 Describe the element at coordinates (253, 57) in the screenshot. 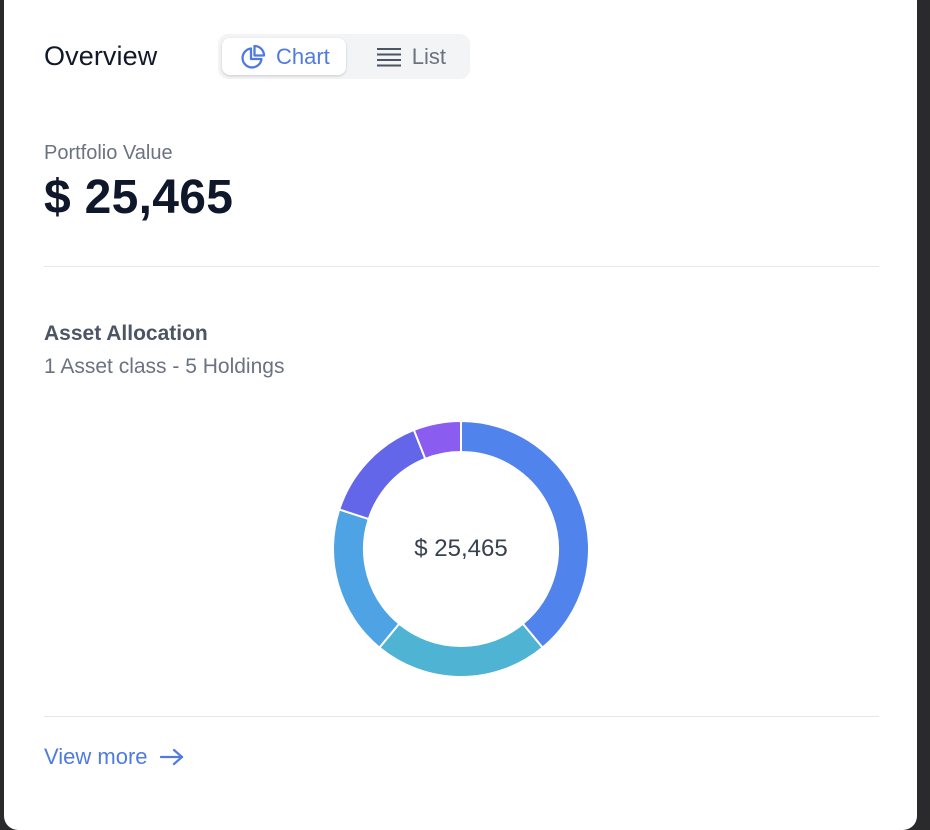

I see `pie-chart-icon` at that location.